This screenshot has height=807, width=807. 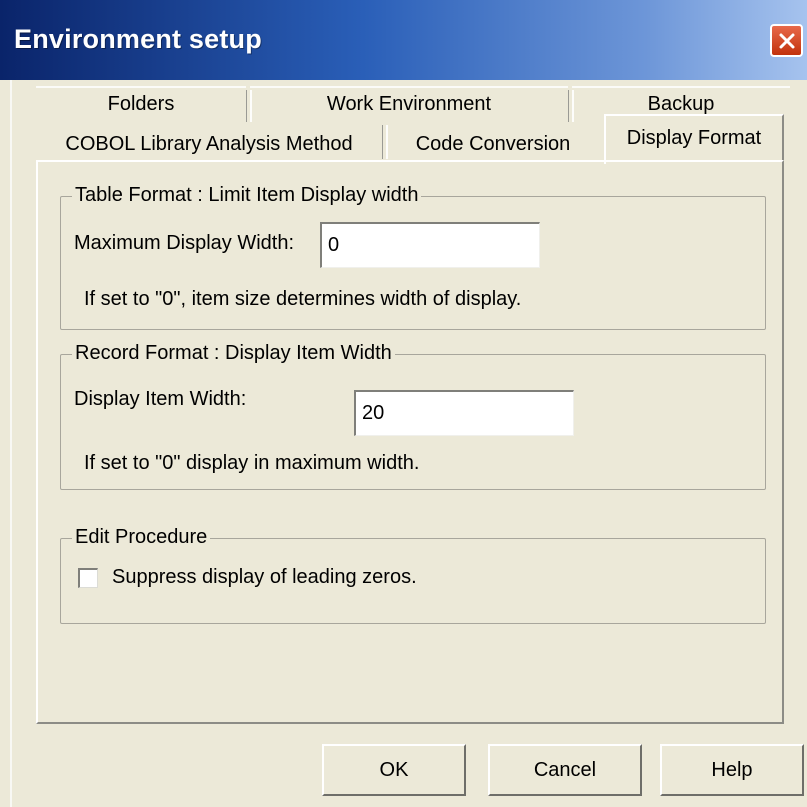 What do you see at coordinates (264, 577) in the screenshot?
I see `suppress-leading-zeros-label: Suppress display of leading zeros.` at bounding box center [264, 577].